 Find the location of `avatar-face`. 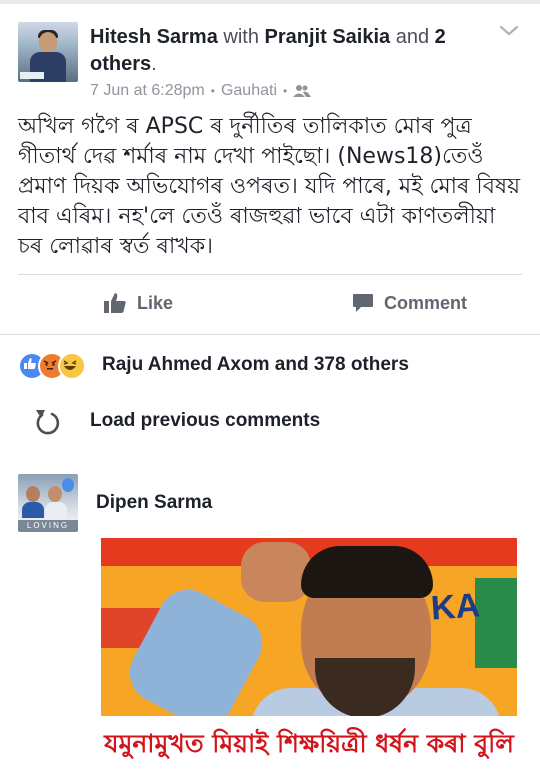

avatar-face is located at coordinates (48, 42).